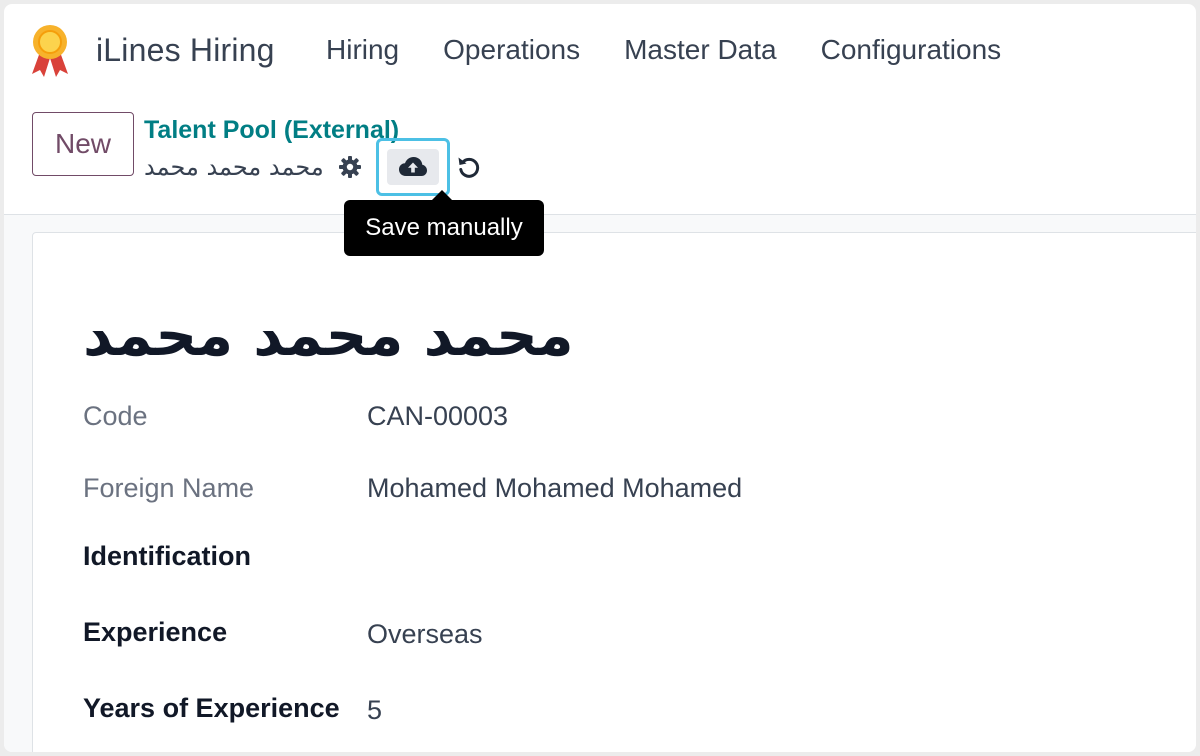 The width and height of the screenshot is (1200, 756). What do you see at coordinates (911, 50) in the screenshot?
I see `menu-item-configurations: Configurations` at bounding box center [911, 50].